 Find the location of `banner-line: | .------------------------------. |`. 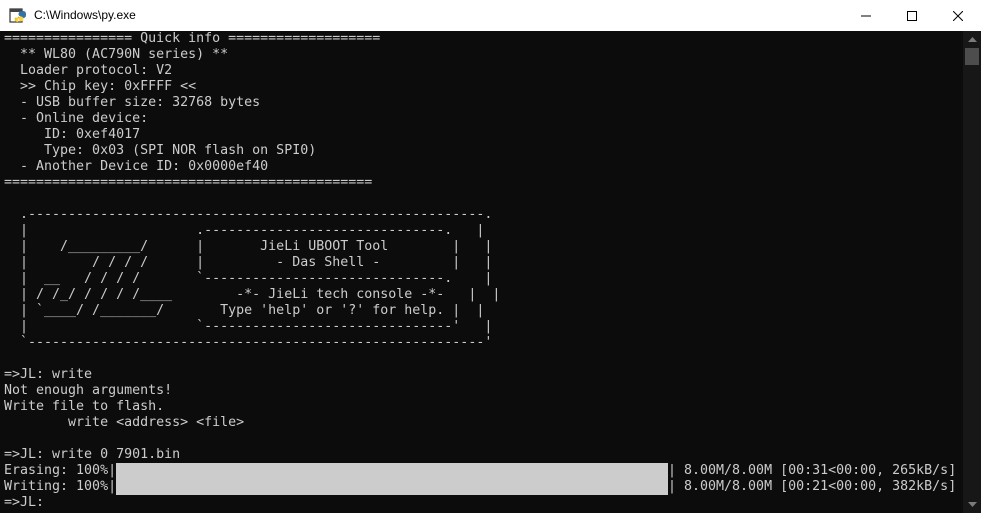

banner-line: | .------------------------------. | is located at coordinates (244, 230).